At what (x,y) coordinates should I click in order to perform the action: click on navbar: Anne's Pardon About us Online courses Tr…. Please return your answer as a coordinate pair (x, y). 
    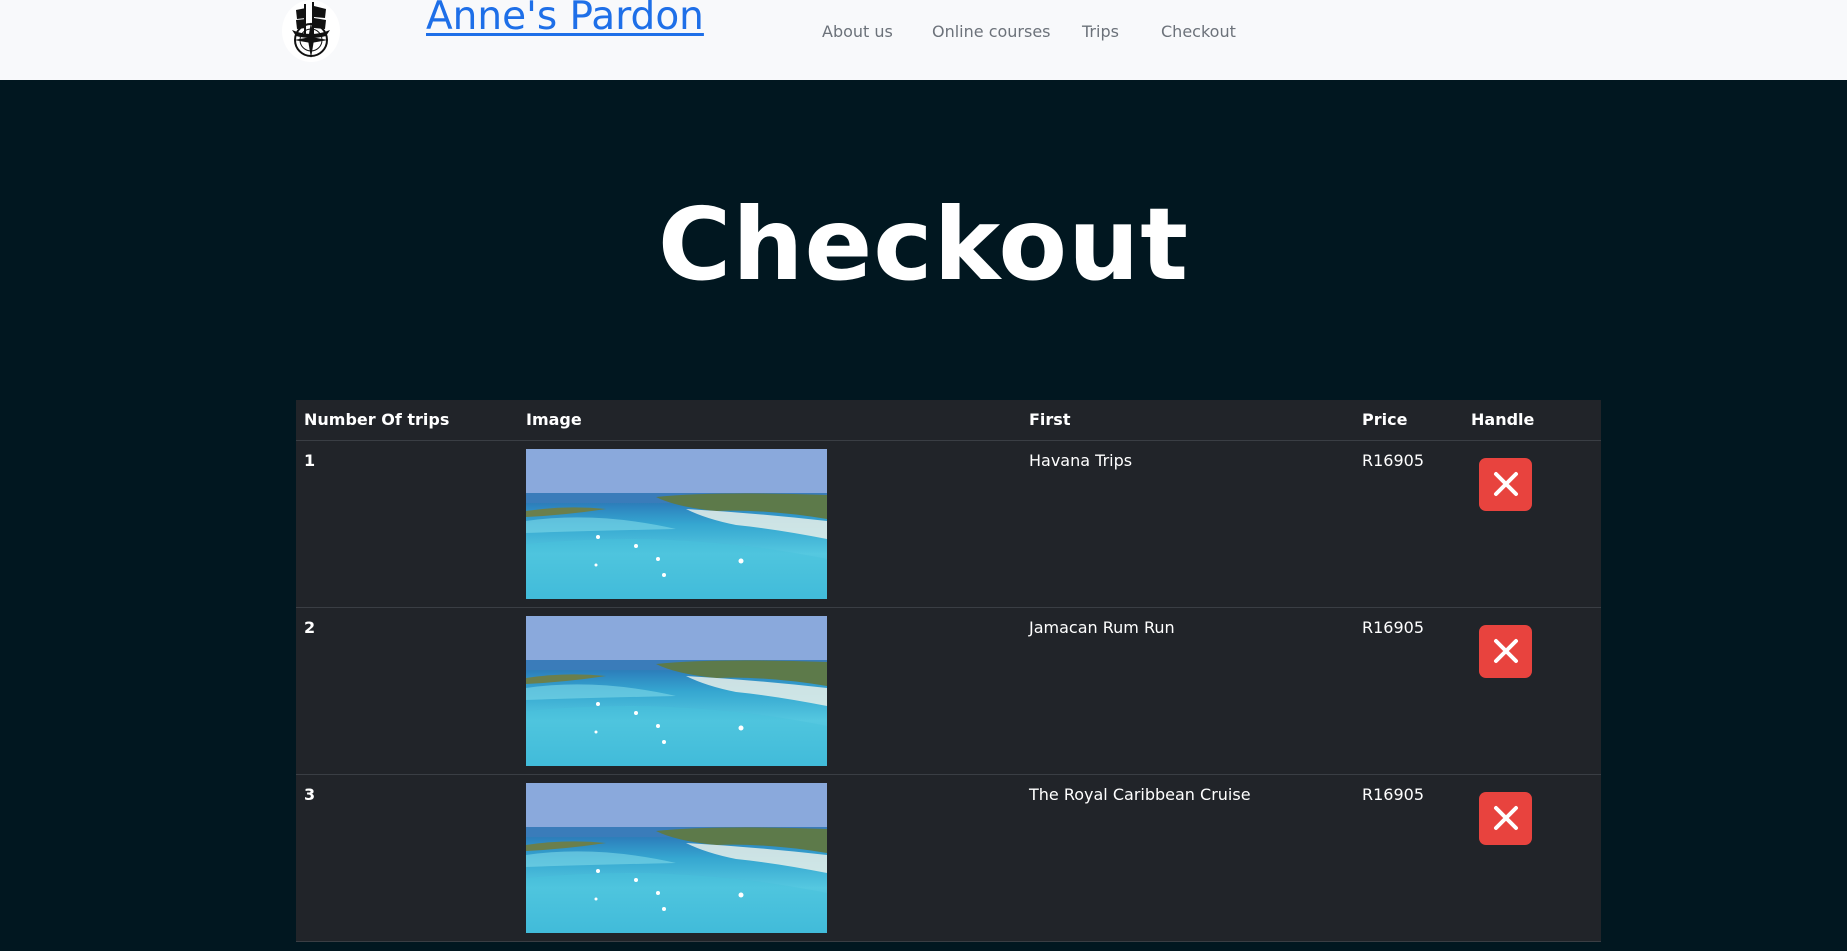
    Looking at the image, I should click on (923, 40).